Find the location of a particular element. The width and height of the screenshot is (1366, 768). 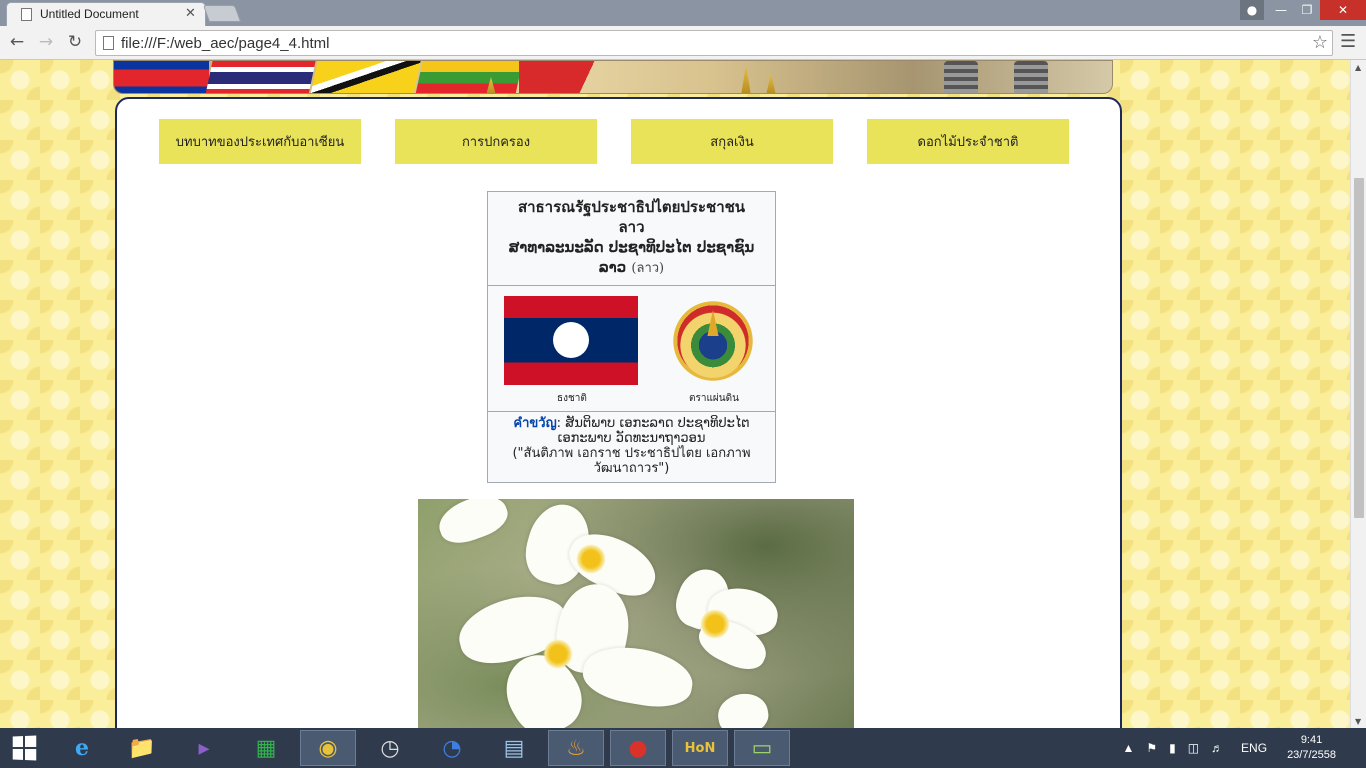

game-app-icon: ● is located at coordinates (638, 748).